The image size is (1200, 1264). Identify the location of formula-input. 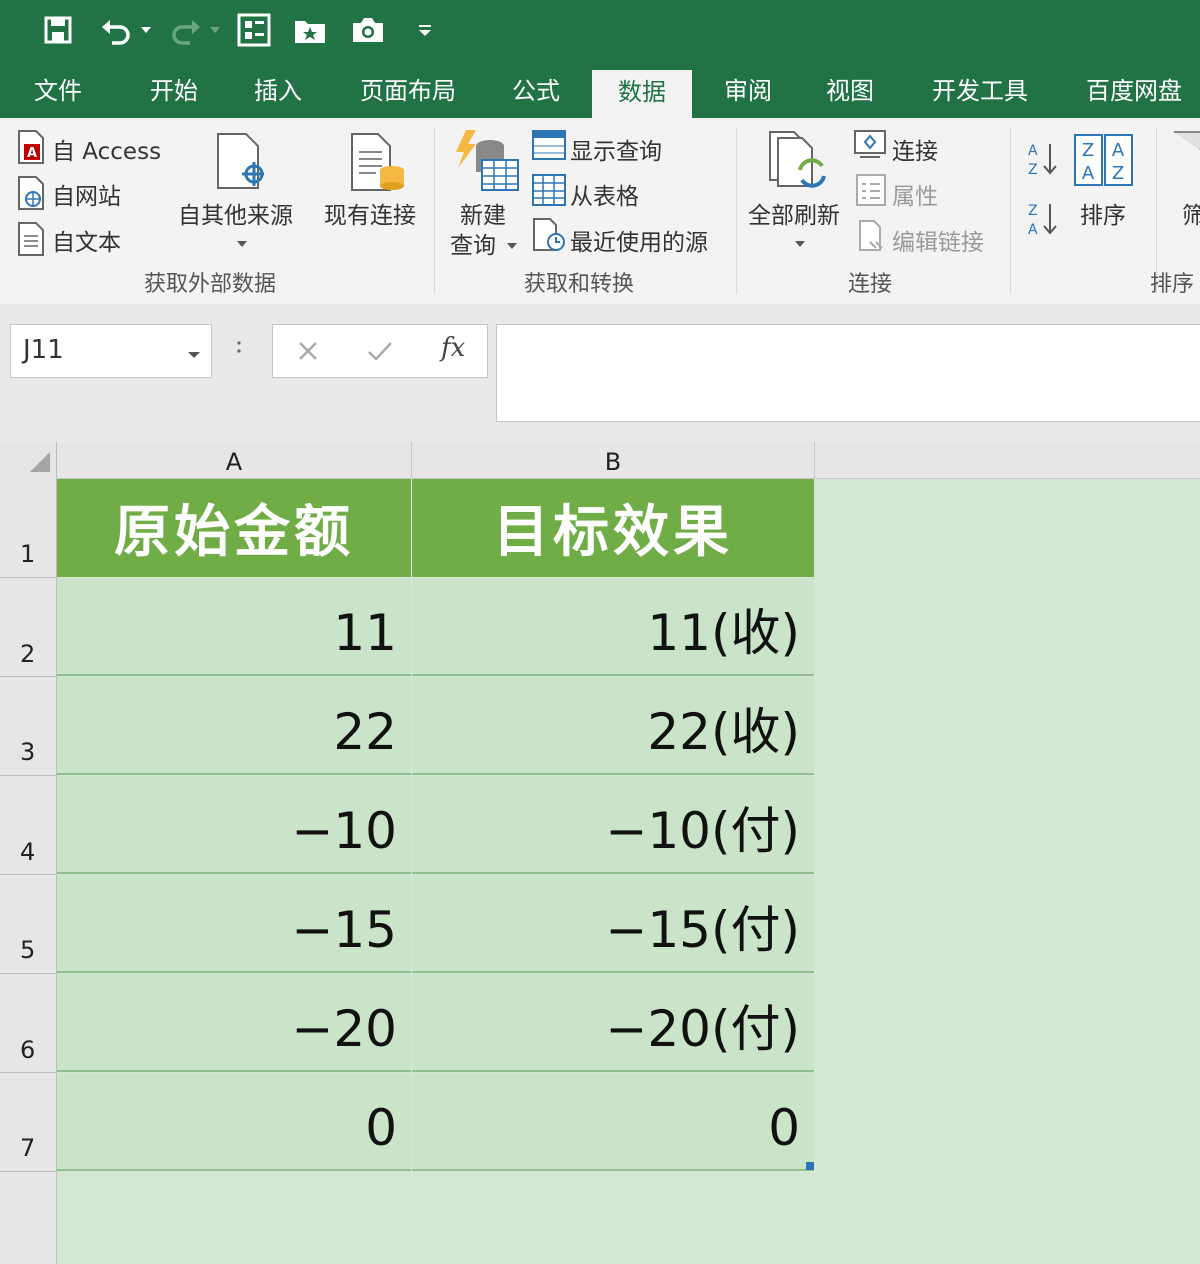
(848, 373).